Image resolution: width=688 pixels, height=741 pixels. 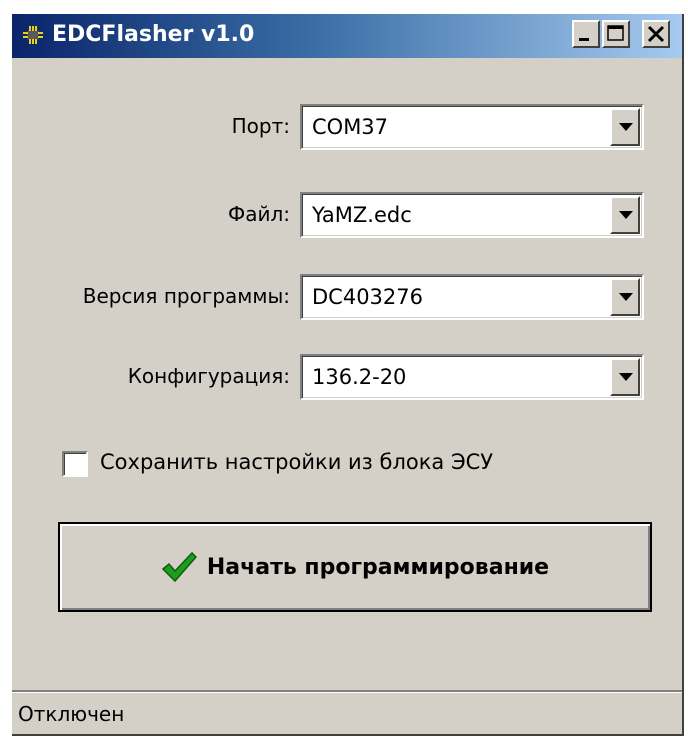 I want to click on checkmark-icon, so click(x=179, y=567).